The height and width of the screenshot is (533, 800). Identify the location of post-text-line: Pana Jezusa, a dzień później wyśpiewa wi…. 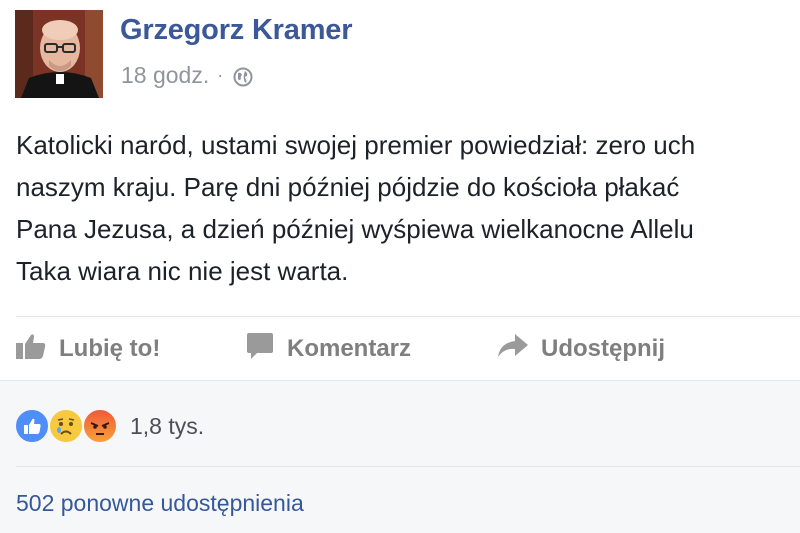
(355, 229).